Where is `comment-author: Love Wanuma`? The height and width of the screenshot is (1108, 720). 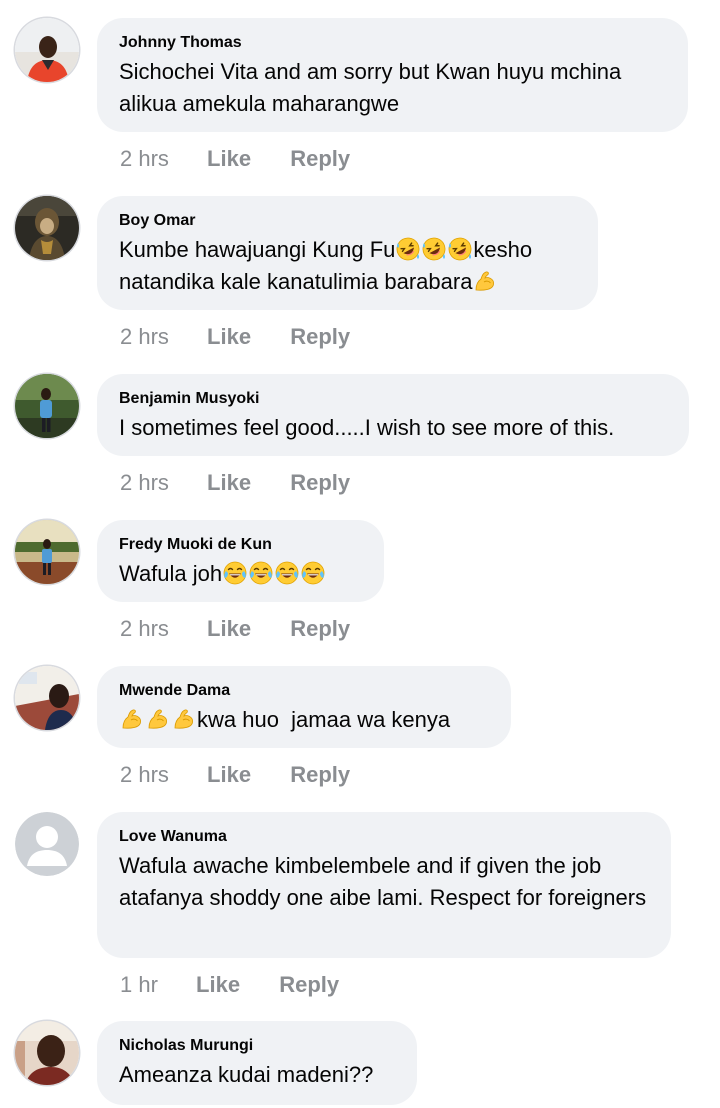
comment-author: Love Wanuma is located at coordinates (384, 837).